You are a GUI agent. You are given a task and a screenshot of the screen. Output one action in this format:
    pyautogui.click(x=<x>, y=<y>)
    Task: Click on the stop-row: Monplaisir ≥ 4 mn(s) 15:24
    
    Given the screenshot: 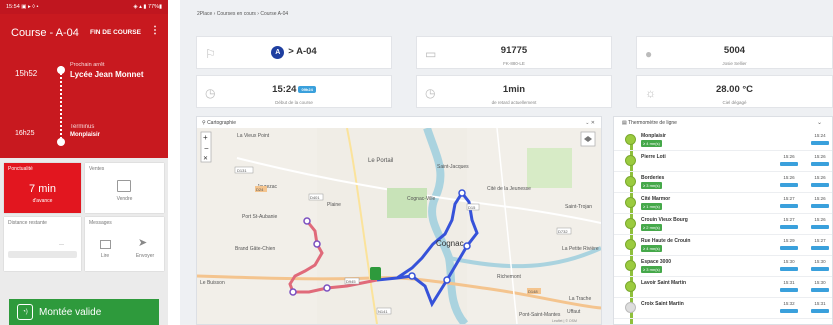 What is the action you would take?
    pyautogui.click(x=723, y=141)
    